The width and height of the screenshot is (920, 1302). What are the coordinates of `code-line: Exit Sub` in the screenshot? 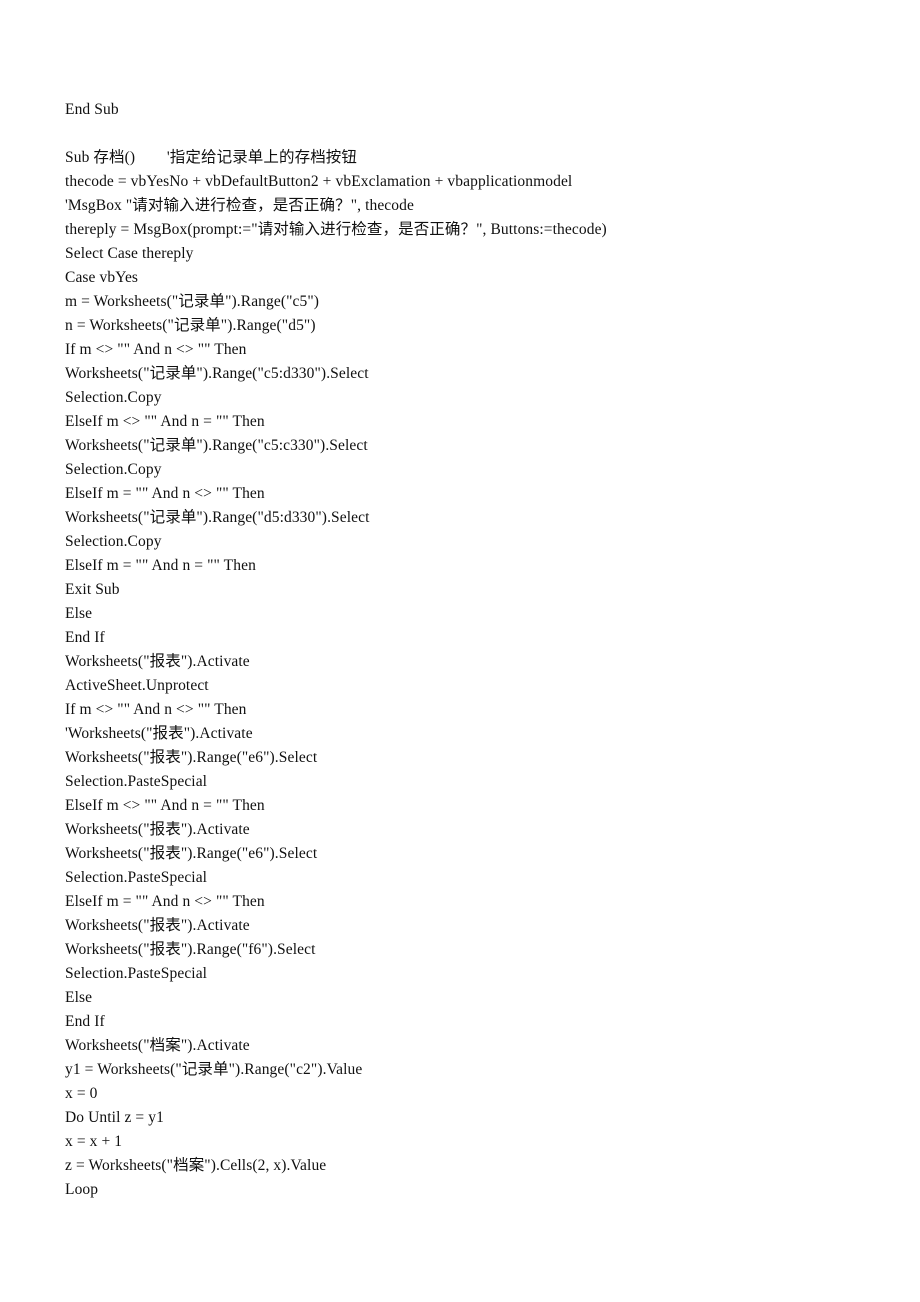 It's located at (92, 589).